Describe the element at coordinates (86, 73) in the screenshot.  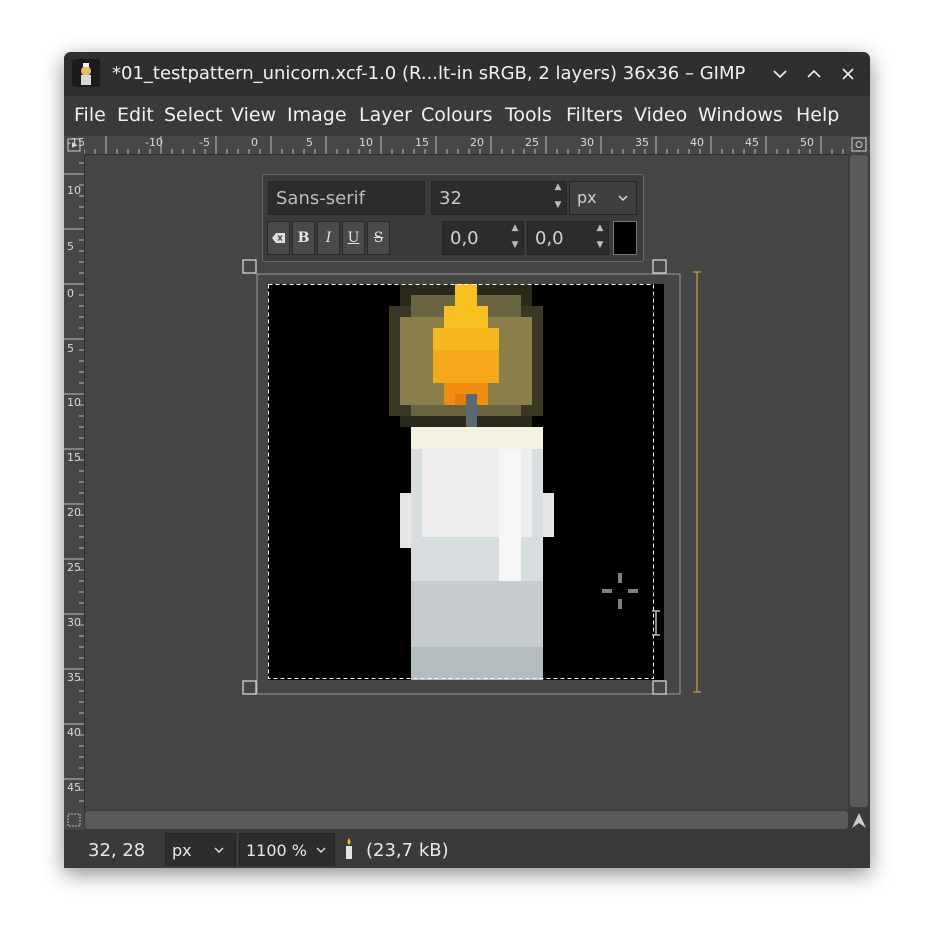
I see `gimp-app-icon` at that location.